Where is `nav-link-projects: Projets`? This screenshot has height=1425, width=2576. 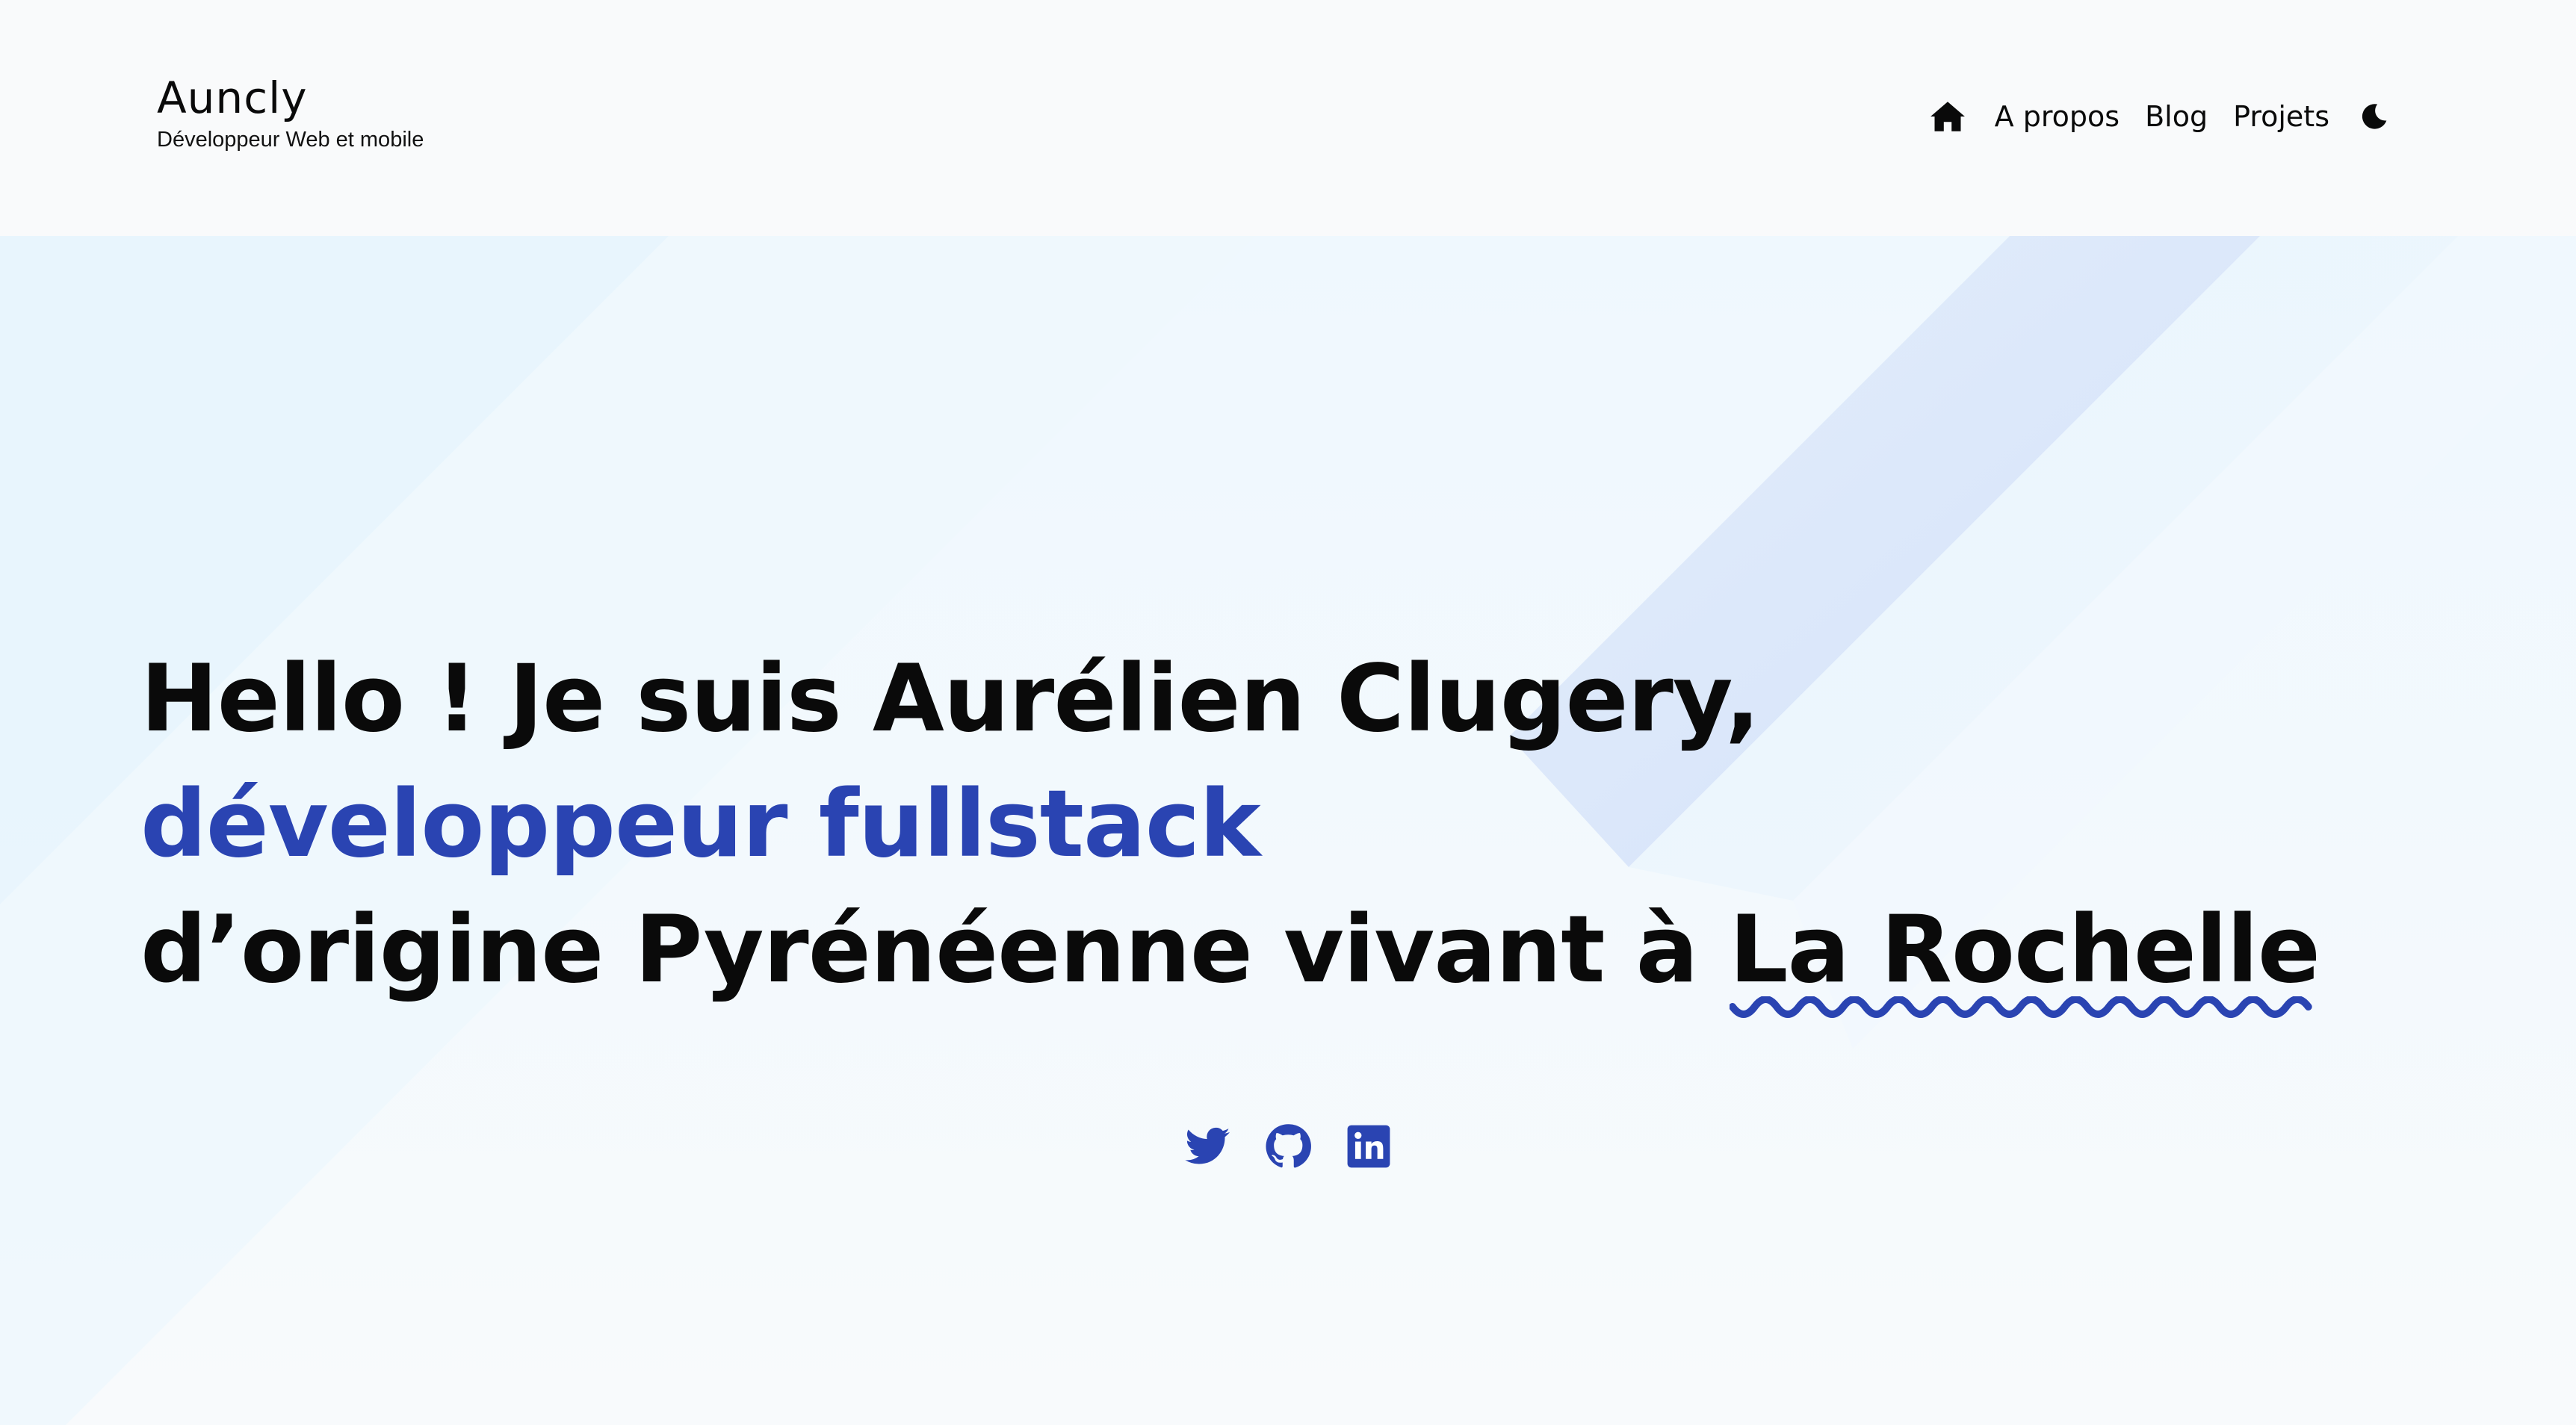 nav-link-projects: Projets is located at coordinates (2281, 116).